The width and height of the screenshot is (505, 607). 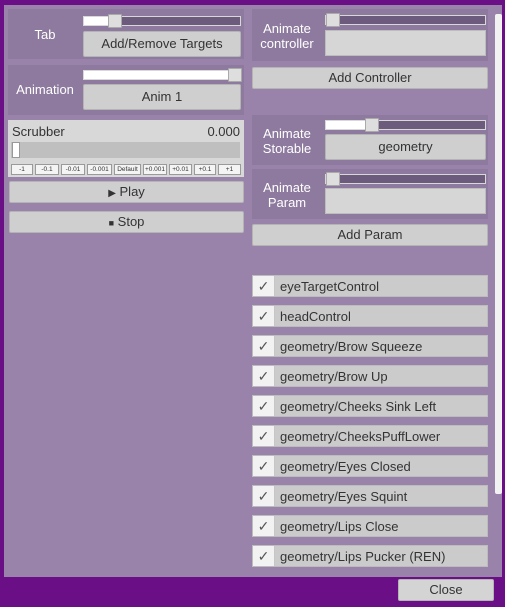 I want to click on target-list-item: ✓ geometry/Cheeks Sink Left, so click(x=370, y=406).